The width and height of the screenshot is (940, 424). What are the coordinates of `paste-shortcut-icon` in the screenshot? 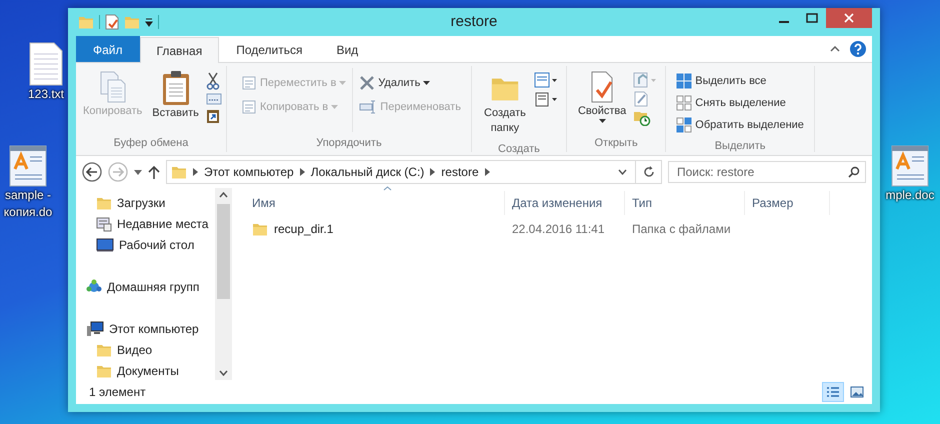 It's located at (213, 116).